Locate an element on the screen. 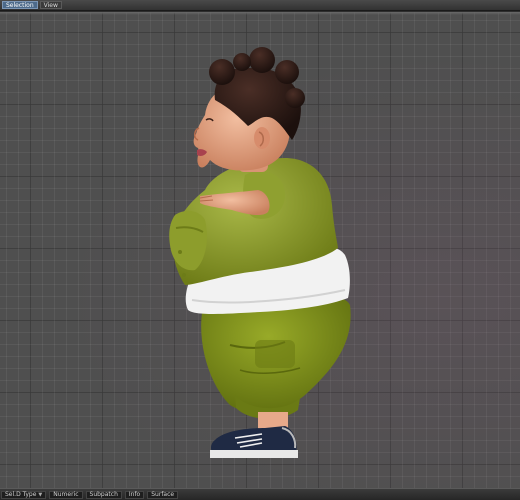  selection-type-label: Sel.D Type is located at coordinates (21, 494).